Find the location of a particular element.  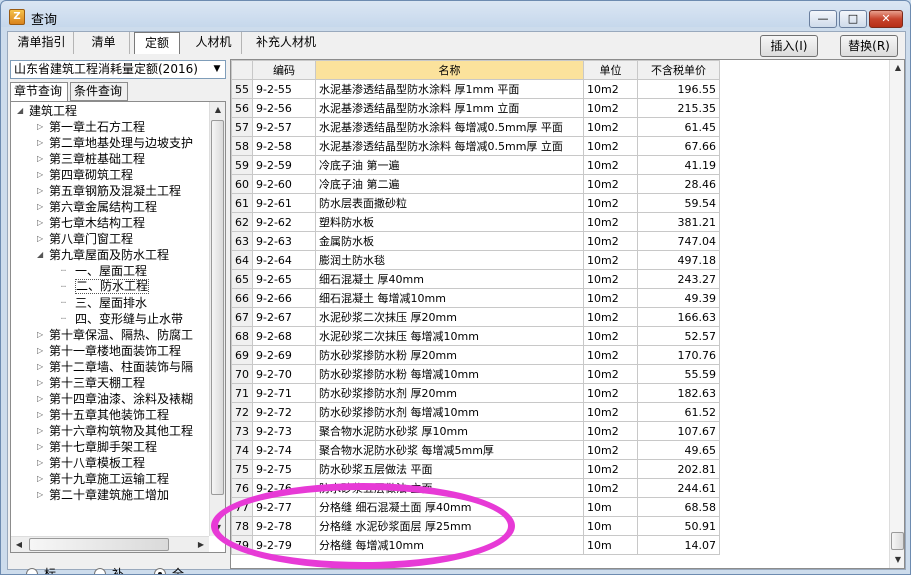

row-number-cell: 69 is located at coordinates (242, 355).